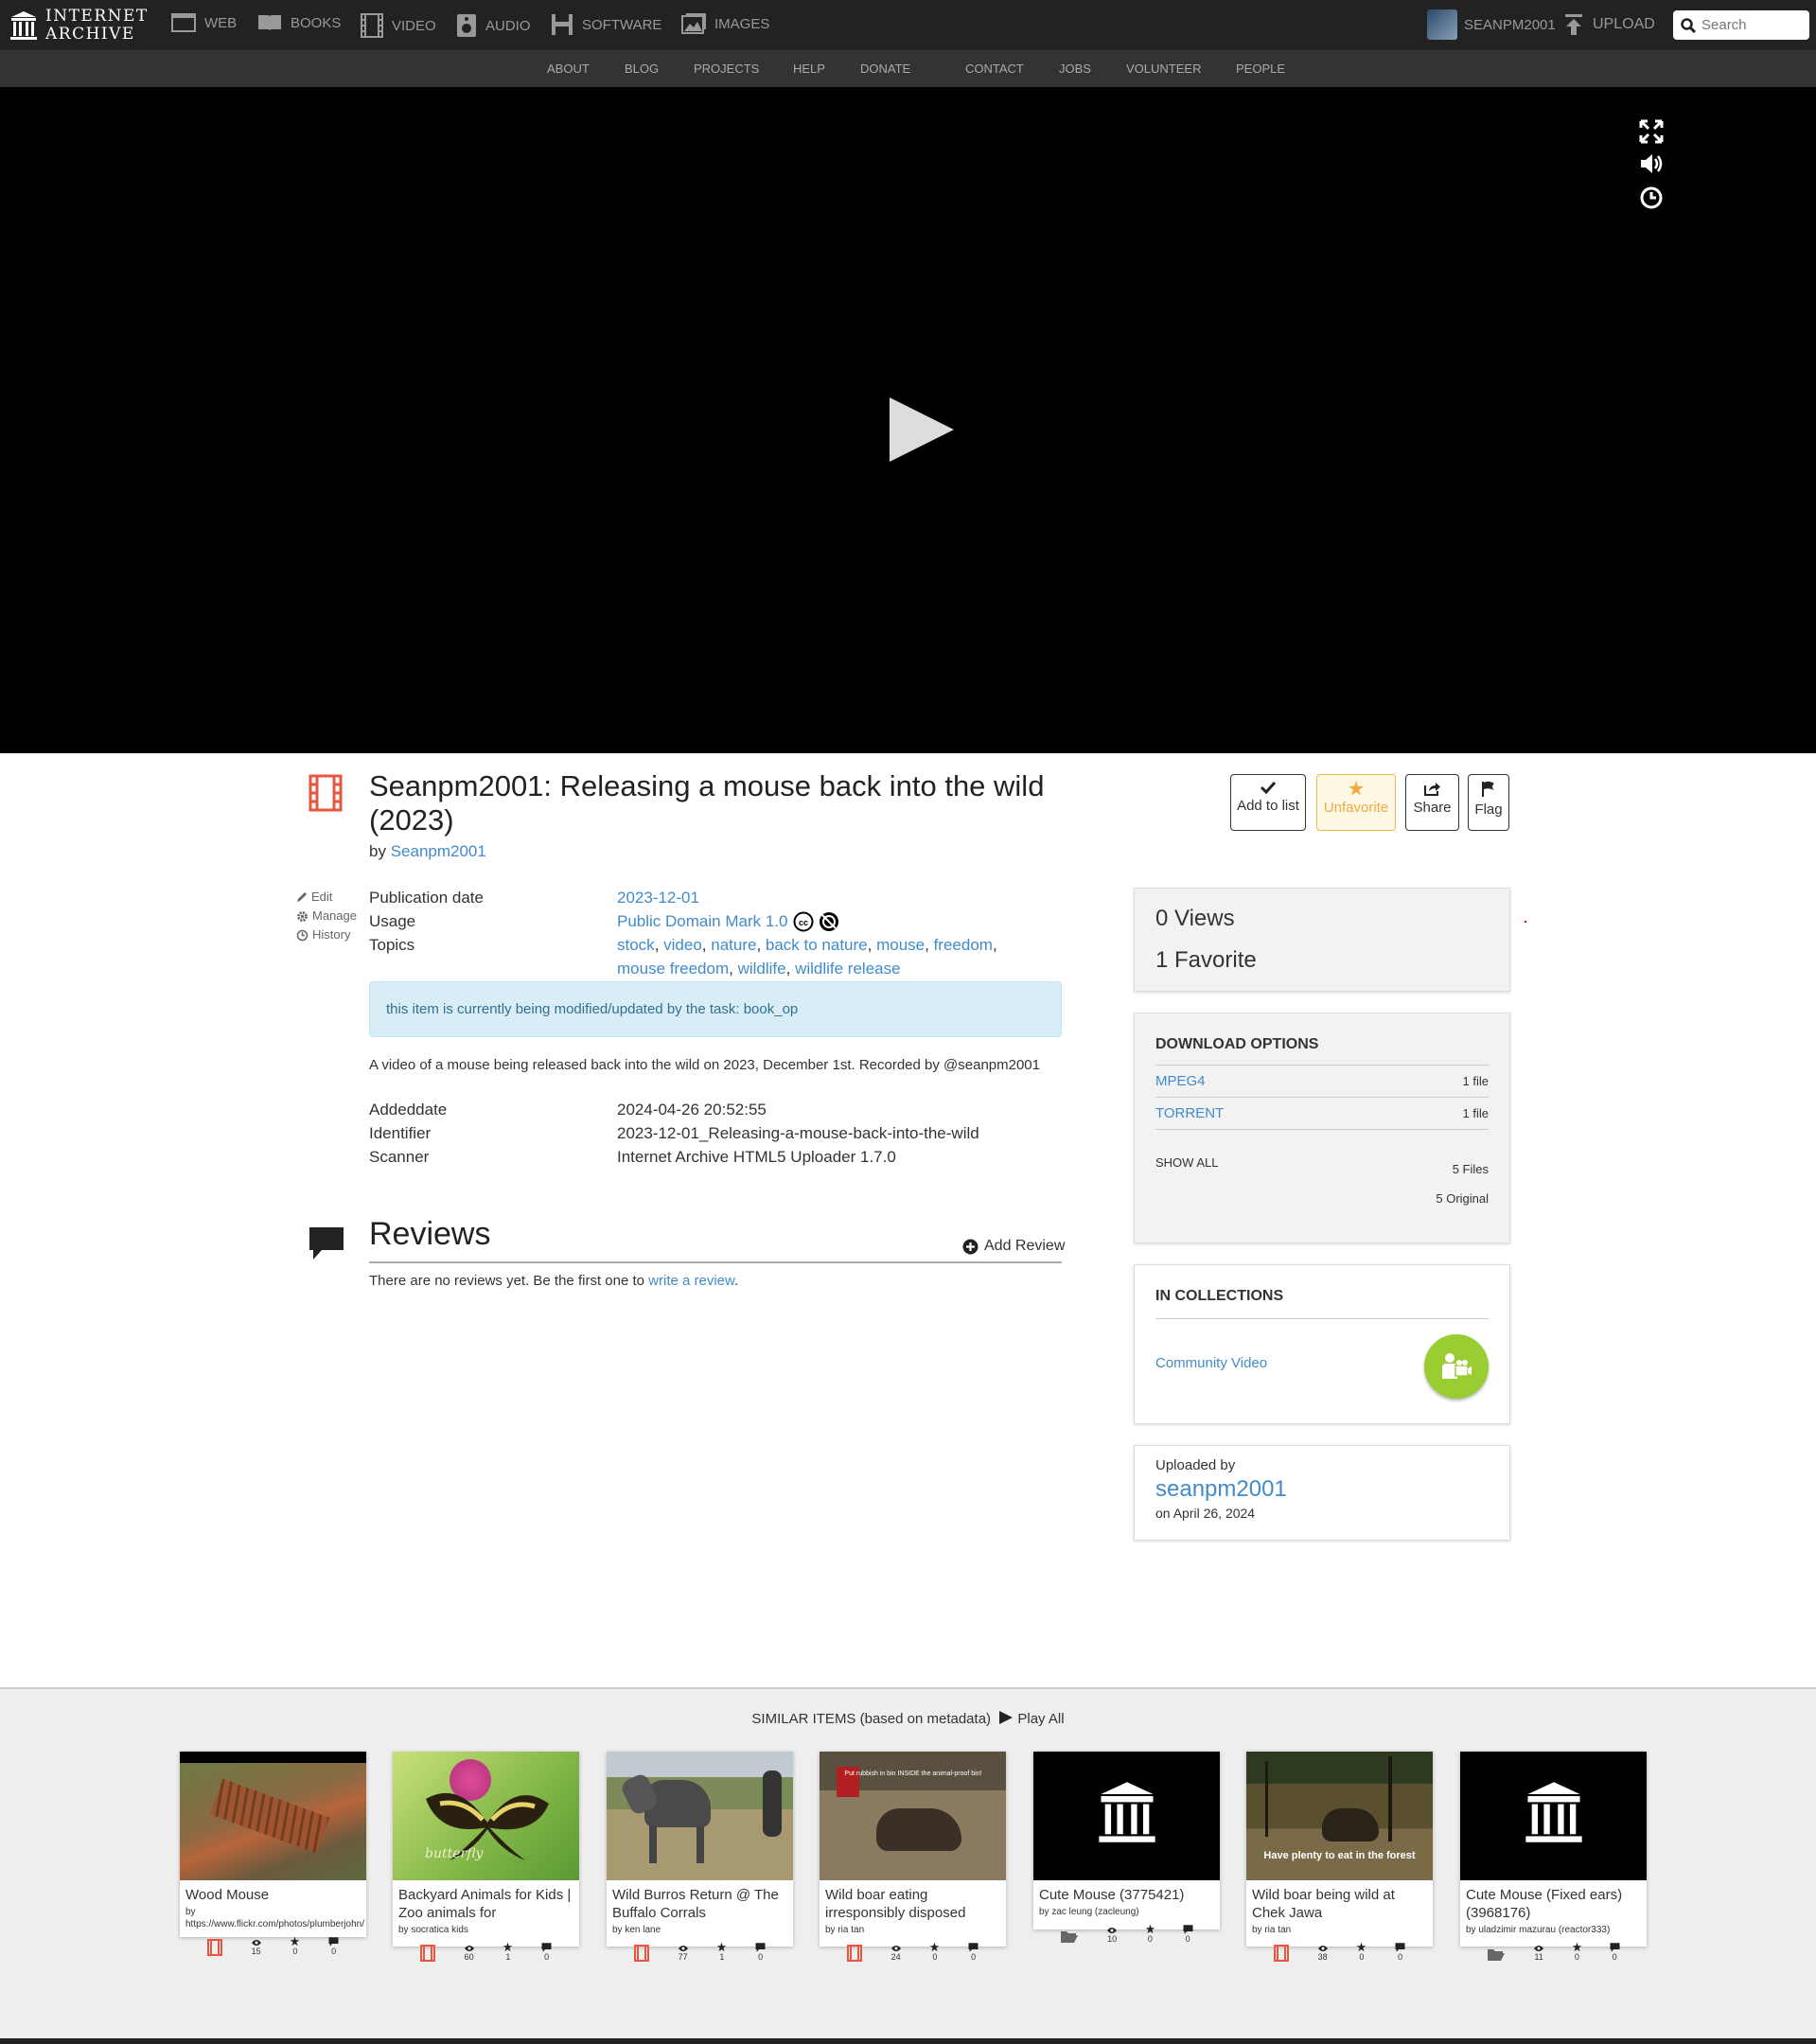  I want to click on topic-link: video, so click(682, 945).